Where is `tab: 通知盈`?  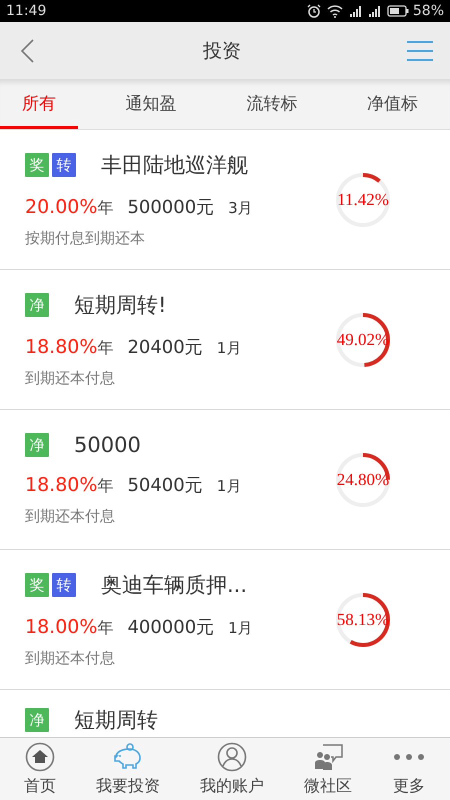
tab: 通知盈 is located at coordinates (151, 104).